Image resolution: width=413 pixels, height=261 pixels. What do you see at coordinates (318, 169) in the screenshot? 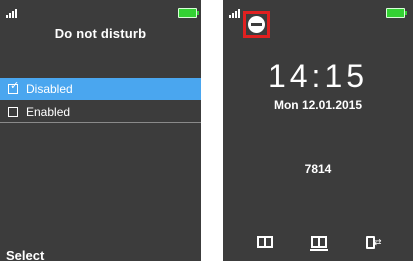
I see `code-text: 7814` at bounding box center [318, 169].